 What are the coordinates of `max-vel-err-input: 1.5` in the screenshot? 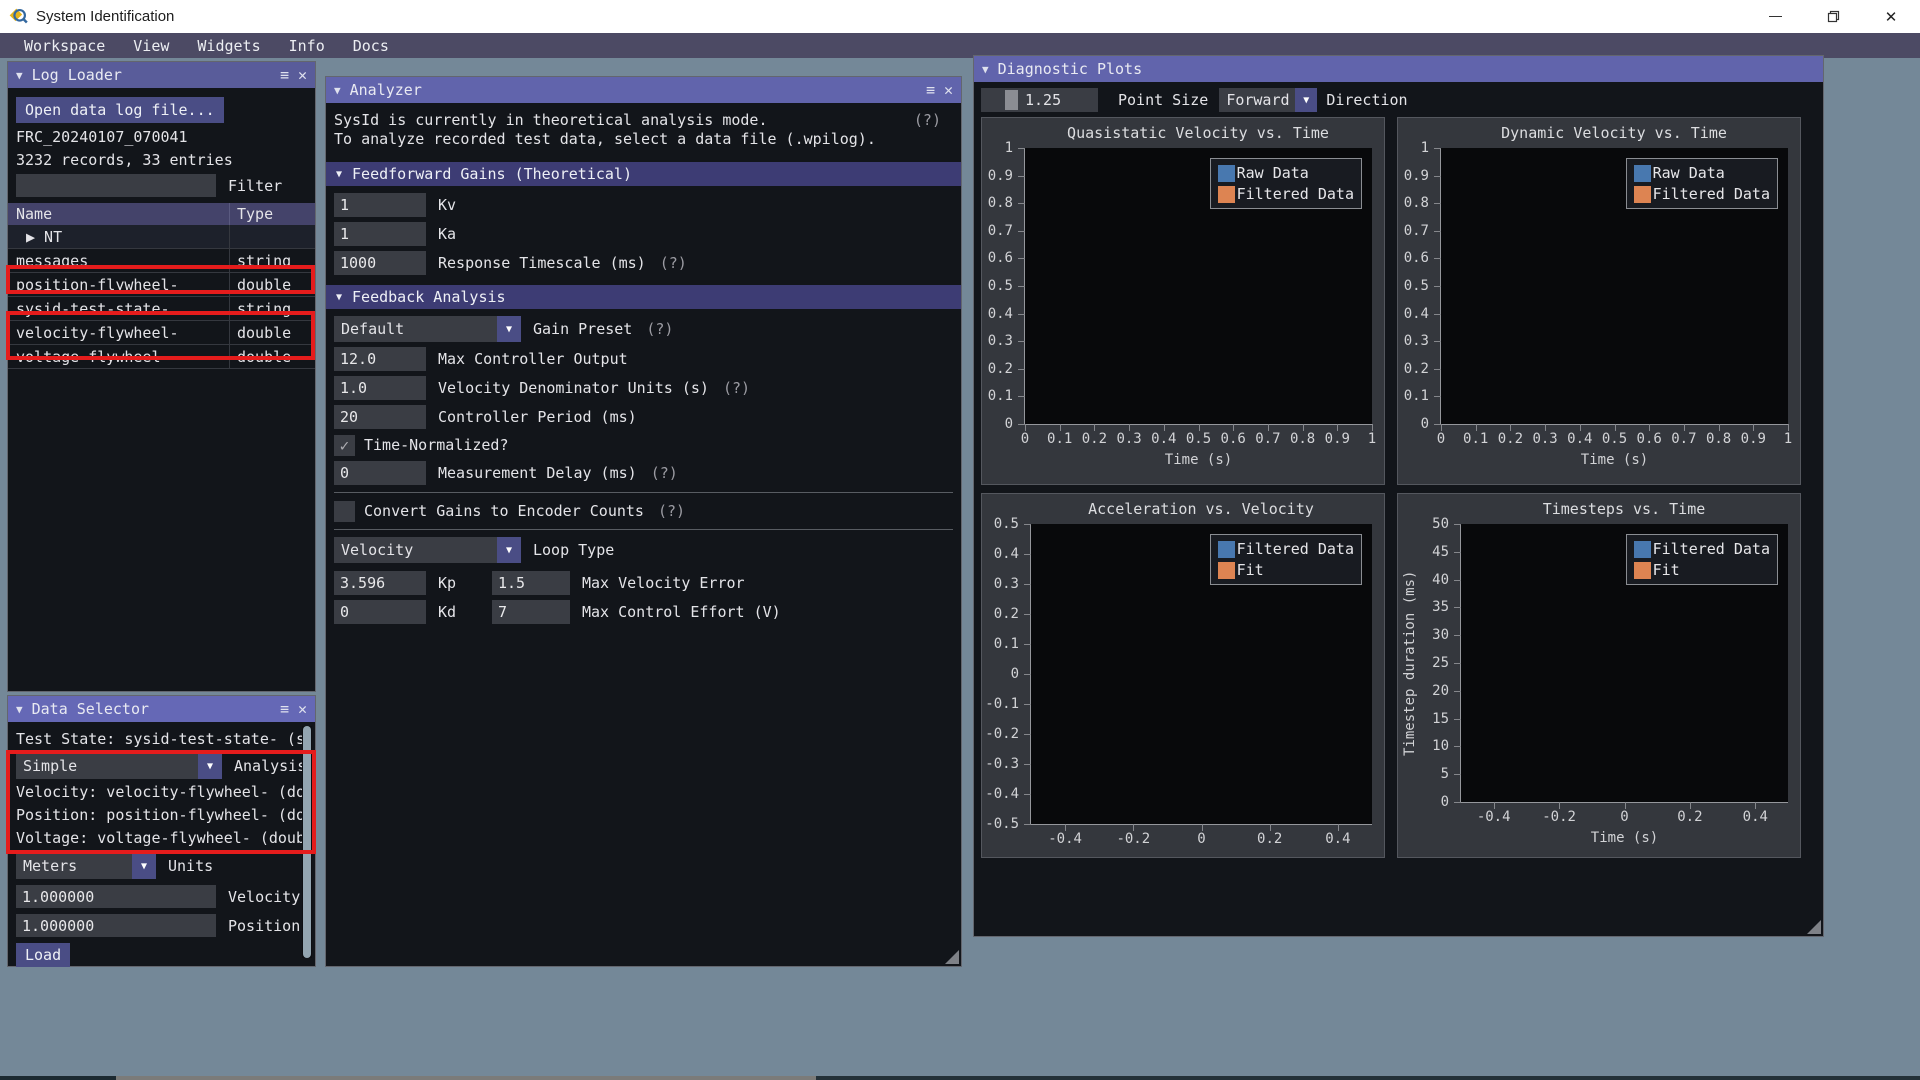 It's located at (531, 583).